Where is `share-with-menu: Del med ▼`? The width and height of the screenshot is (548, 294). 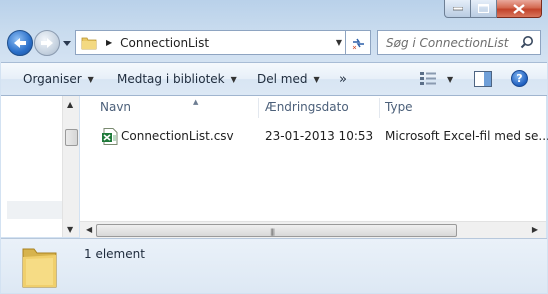 share-with-menu: Del med ▼ is located at coordinates (288, 79).